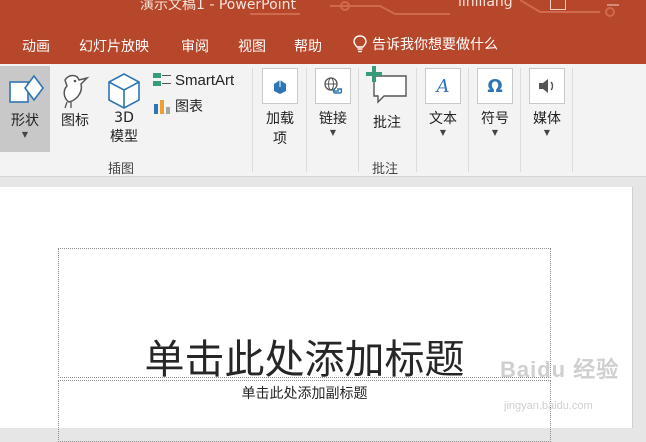 The image size is (646, 442). What do you see at coordinates (304, 411) in the screenshot?
I see `subtitle-placeholder: 单击此处添加副标题` at bounding box center [304, 411].